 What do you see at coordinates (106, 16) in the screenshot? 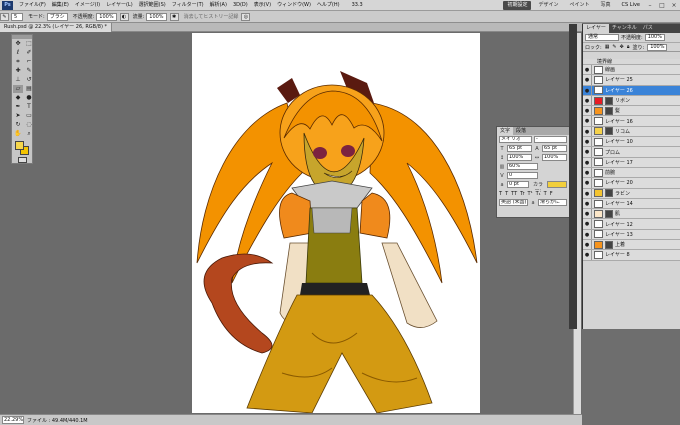
I see `opacity-input: 100%` at bounding box center [106, 16].